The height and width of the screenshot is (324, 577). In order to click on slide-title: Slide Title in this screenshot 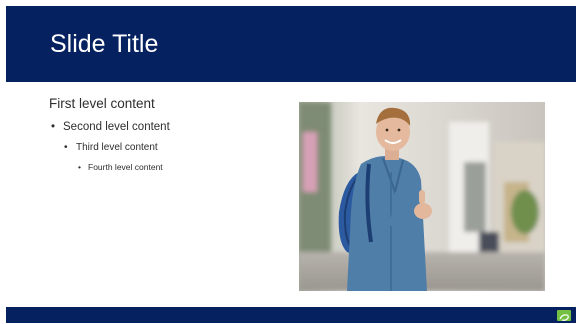, I will do `click(104, 44)`.